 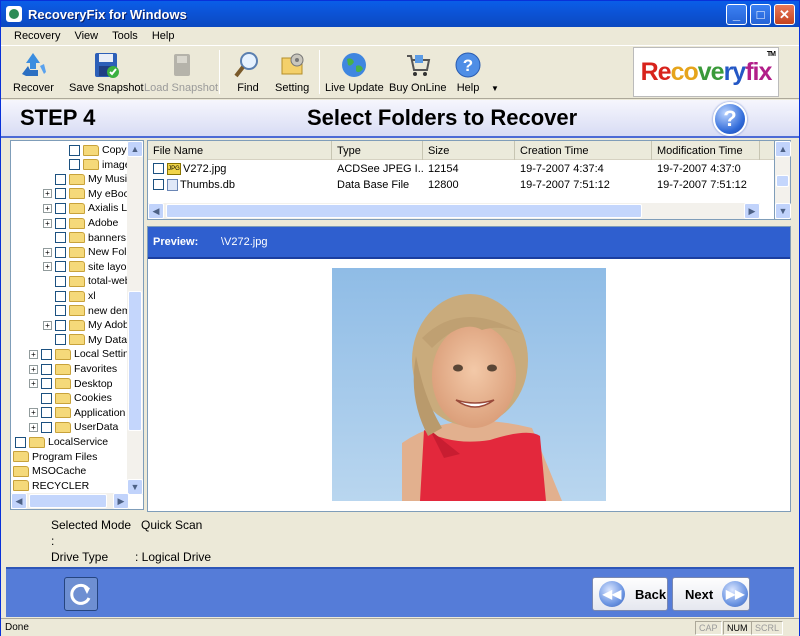 I want to click on close-button: ✕, so click(x=784, y=14).